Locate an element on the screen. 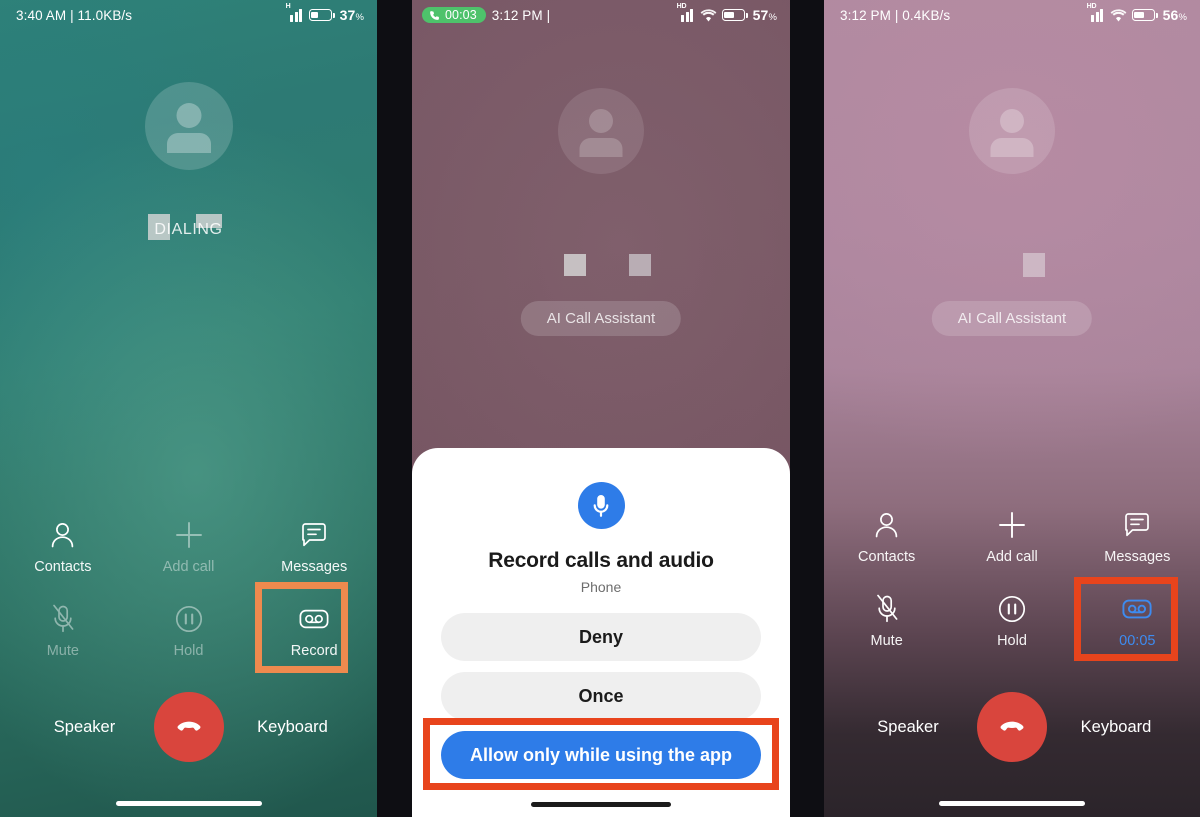  status-time-and-speed: 3:12 PM | is located at coordinates (521, 15).